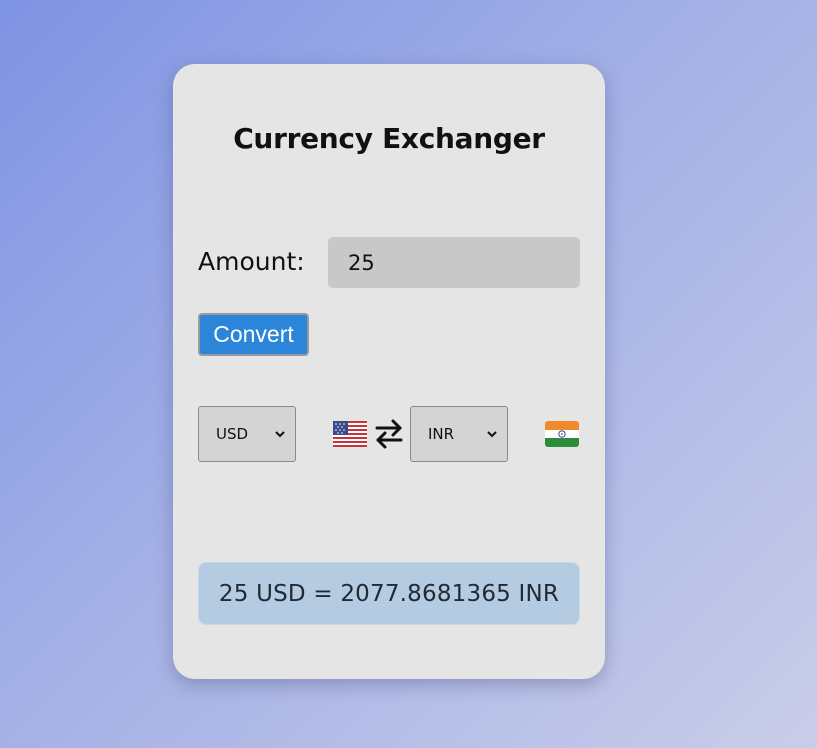 The height and width of the screenshot is (748, 817). Describe the element at coordinates (251, 261) in the screenshot. I see `amount-label: Amount:` at that location.